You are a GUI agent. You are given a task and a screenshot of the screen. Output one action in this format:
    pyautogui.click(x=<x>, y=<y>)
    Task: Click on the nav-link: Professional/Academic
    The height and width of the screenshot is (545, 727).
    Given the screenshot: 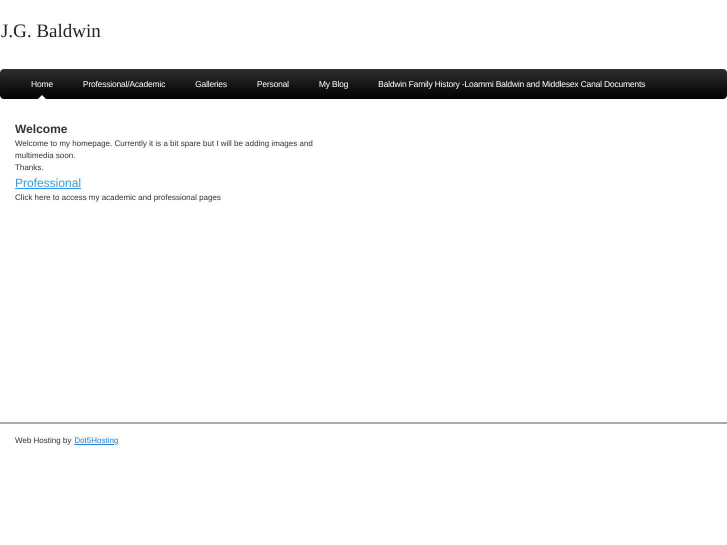 What is the action you would take?
    pyautogui.click(x=124, y=84)
    